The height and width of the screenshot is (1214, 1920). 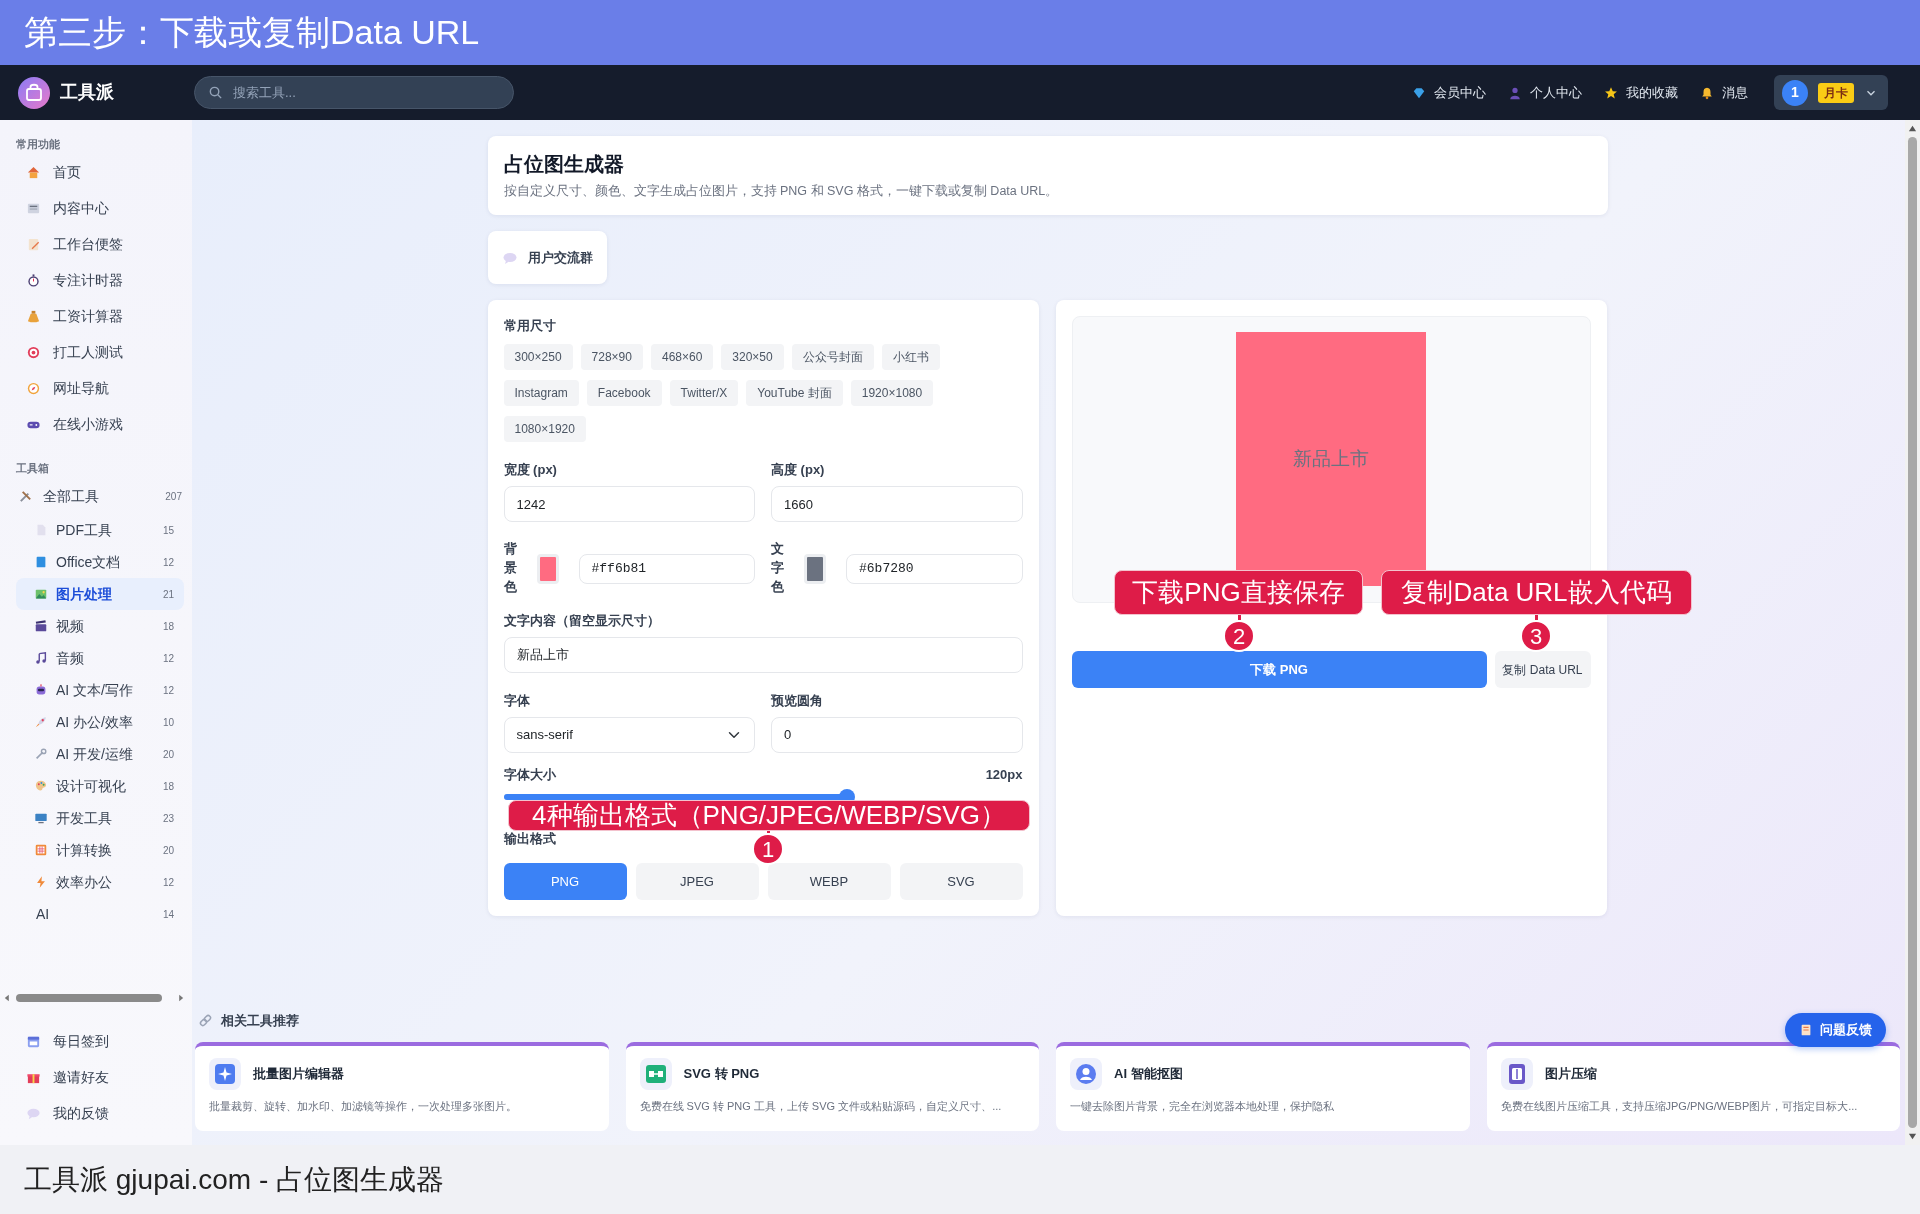 What do you see at coordinates (168, 594) in the screenshot?
I see `item-count: 21` at bounding box center [168, 594].